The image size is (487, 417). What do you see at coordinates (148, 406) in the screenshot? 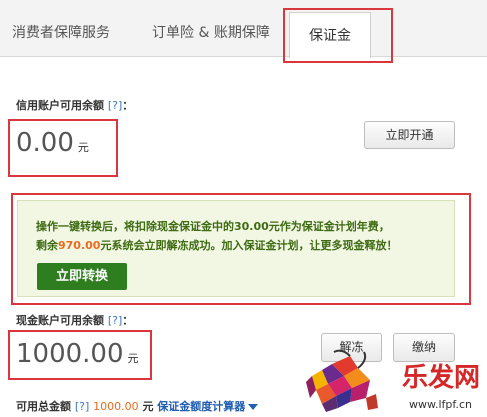
I see `total-unit: 元` at bounding box center [148, 406].